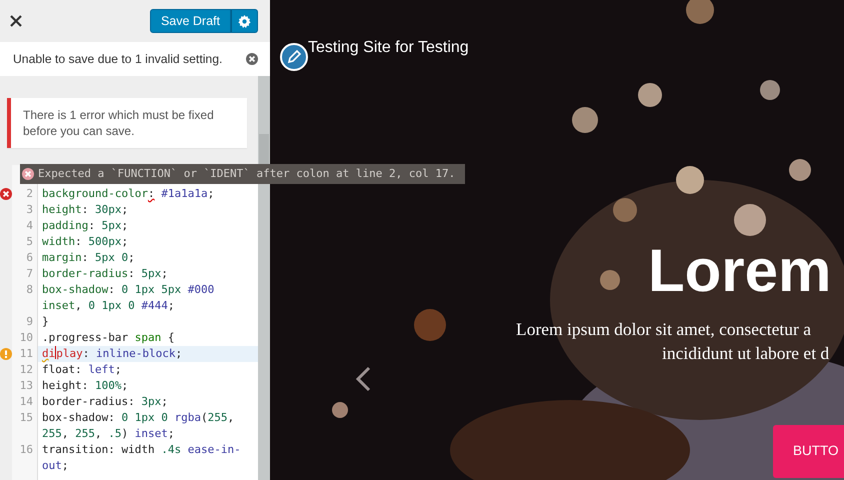 The image size is (844, 480). I want to click on line-number: 14, so click(26, 401).